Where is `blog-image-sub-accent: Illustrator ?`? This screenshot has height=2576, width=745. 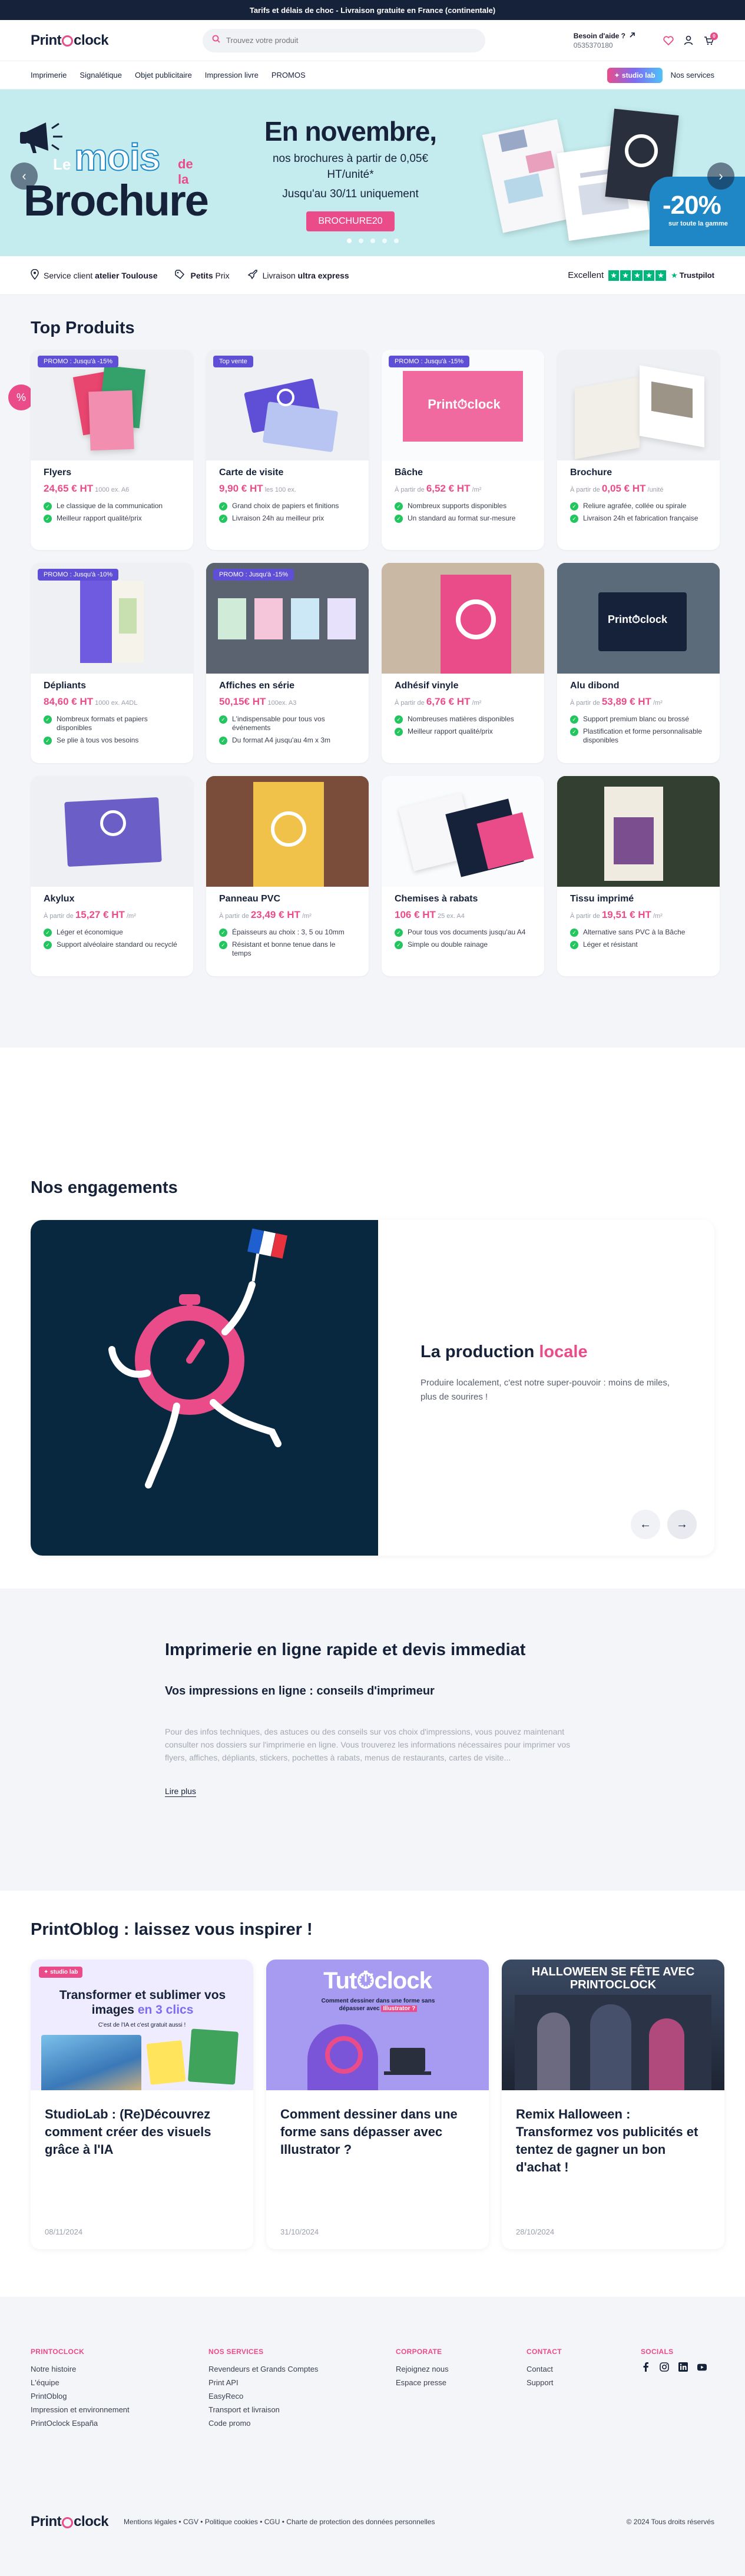 blog-image-sub-accent: Illustrator ? is located at coordinates (400, 2008).